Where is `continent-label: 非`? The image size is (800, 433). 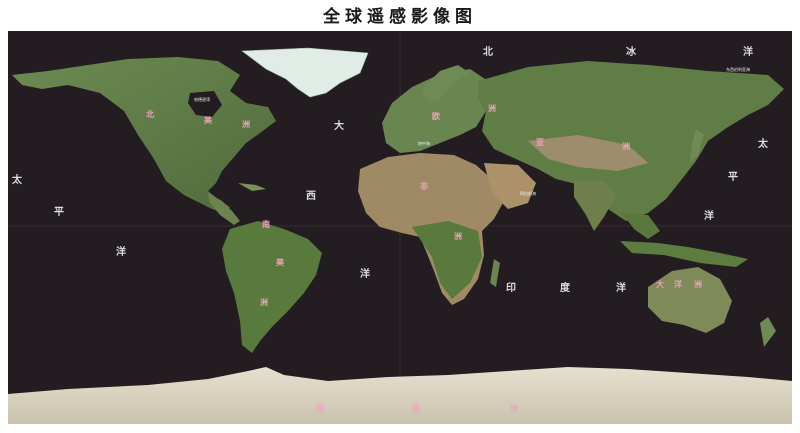 continent-label: 非 is located at coordinates (424, 186).